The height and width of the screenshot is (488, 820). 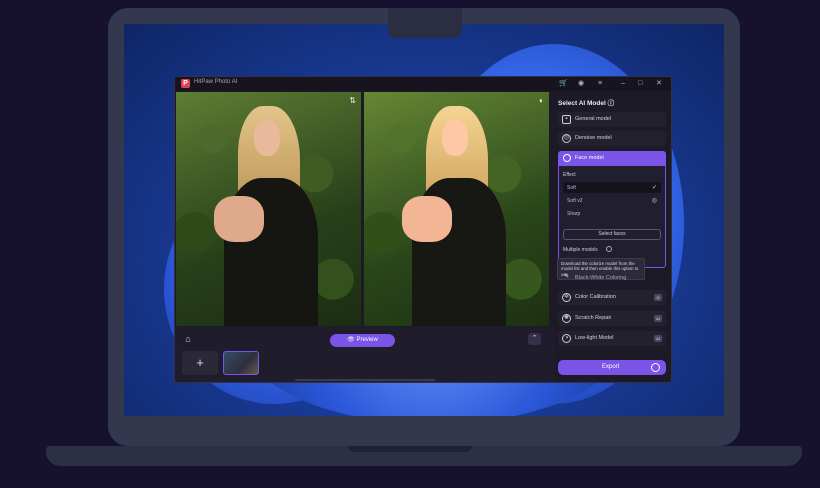 I want to click on denoise-icon: ◎, so click(x=566, y=138).